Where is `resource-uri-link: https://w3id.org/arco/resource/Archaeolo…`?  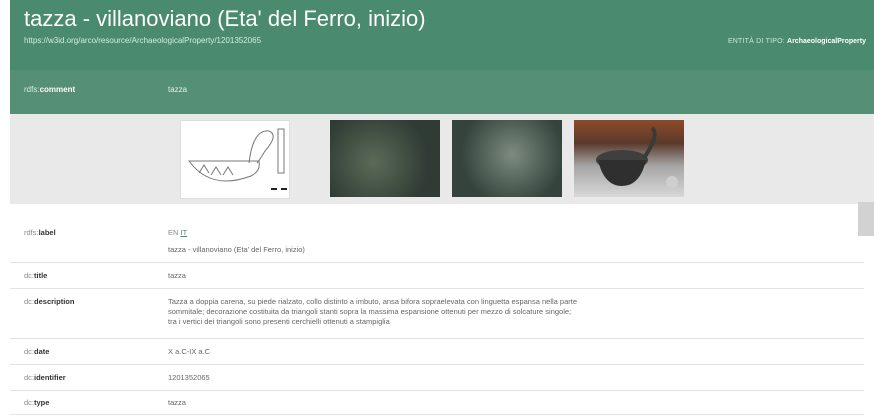 resource-uri-link: https://w3id.org/arco/resource/Archaeolo… is located at coordinates (142, 40).